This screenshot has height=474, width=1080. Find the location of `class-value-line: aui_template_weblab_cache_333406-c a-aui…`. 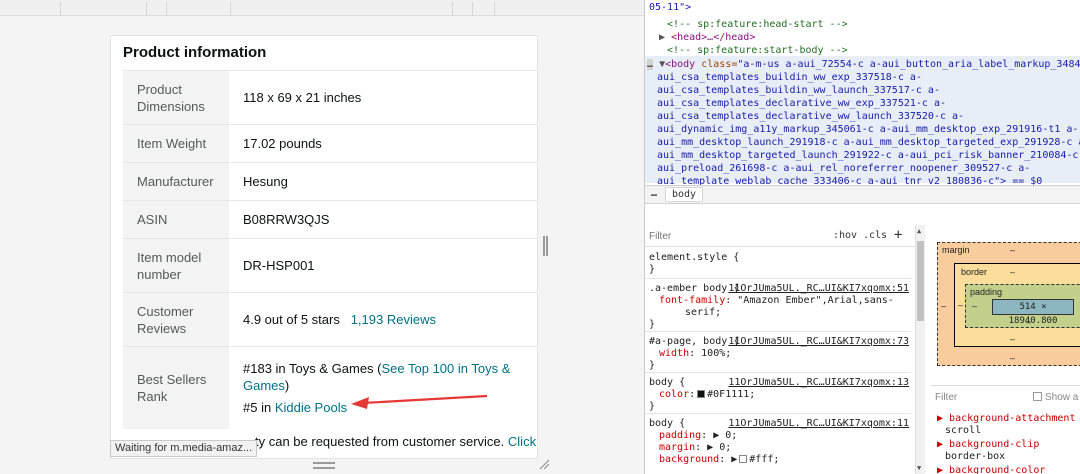

class-value-line: aui_template_weblab_cache_333406-c a-aui… is located at coordinates (850, 180).